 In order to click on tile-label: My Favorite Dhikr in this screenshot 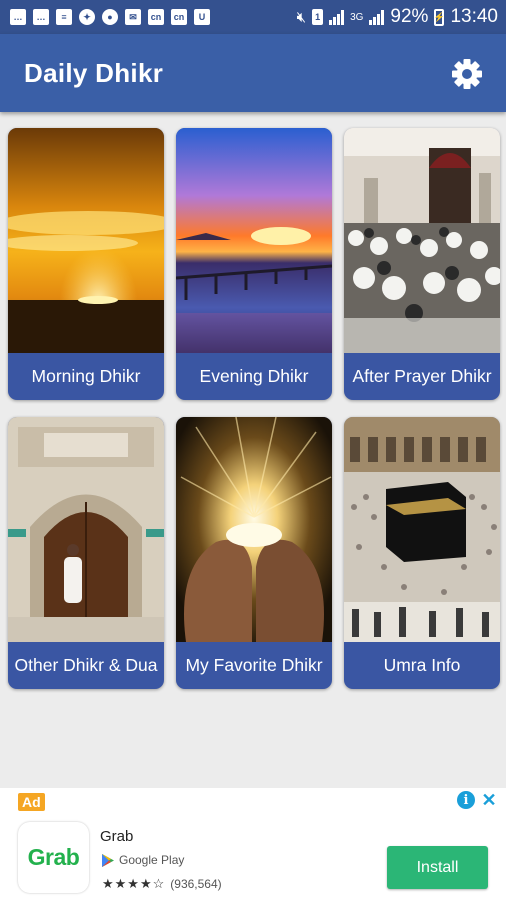, I will do `click(254, 665)`.